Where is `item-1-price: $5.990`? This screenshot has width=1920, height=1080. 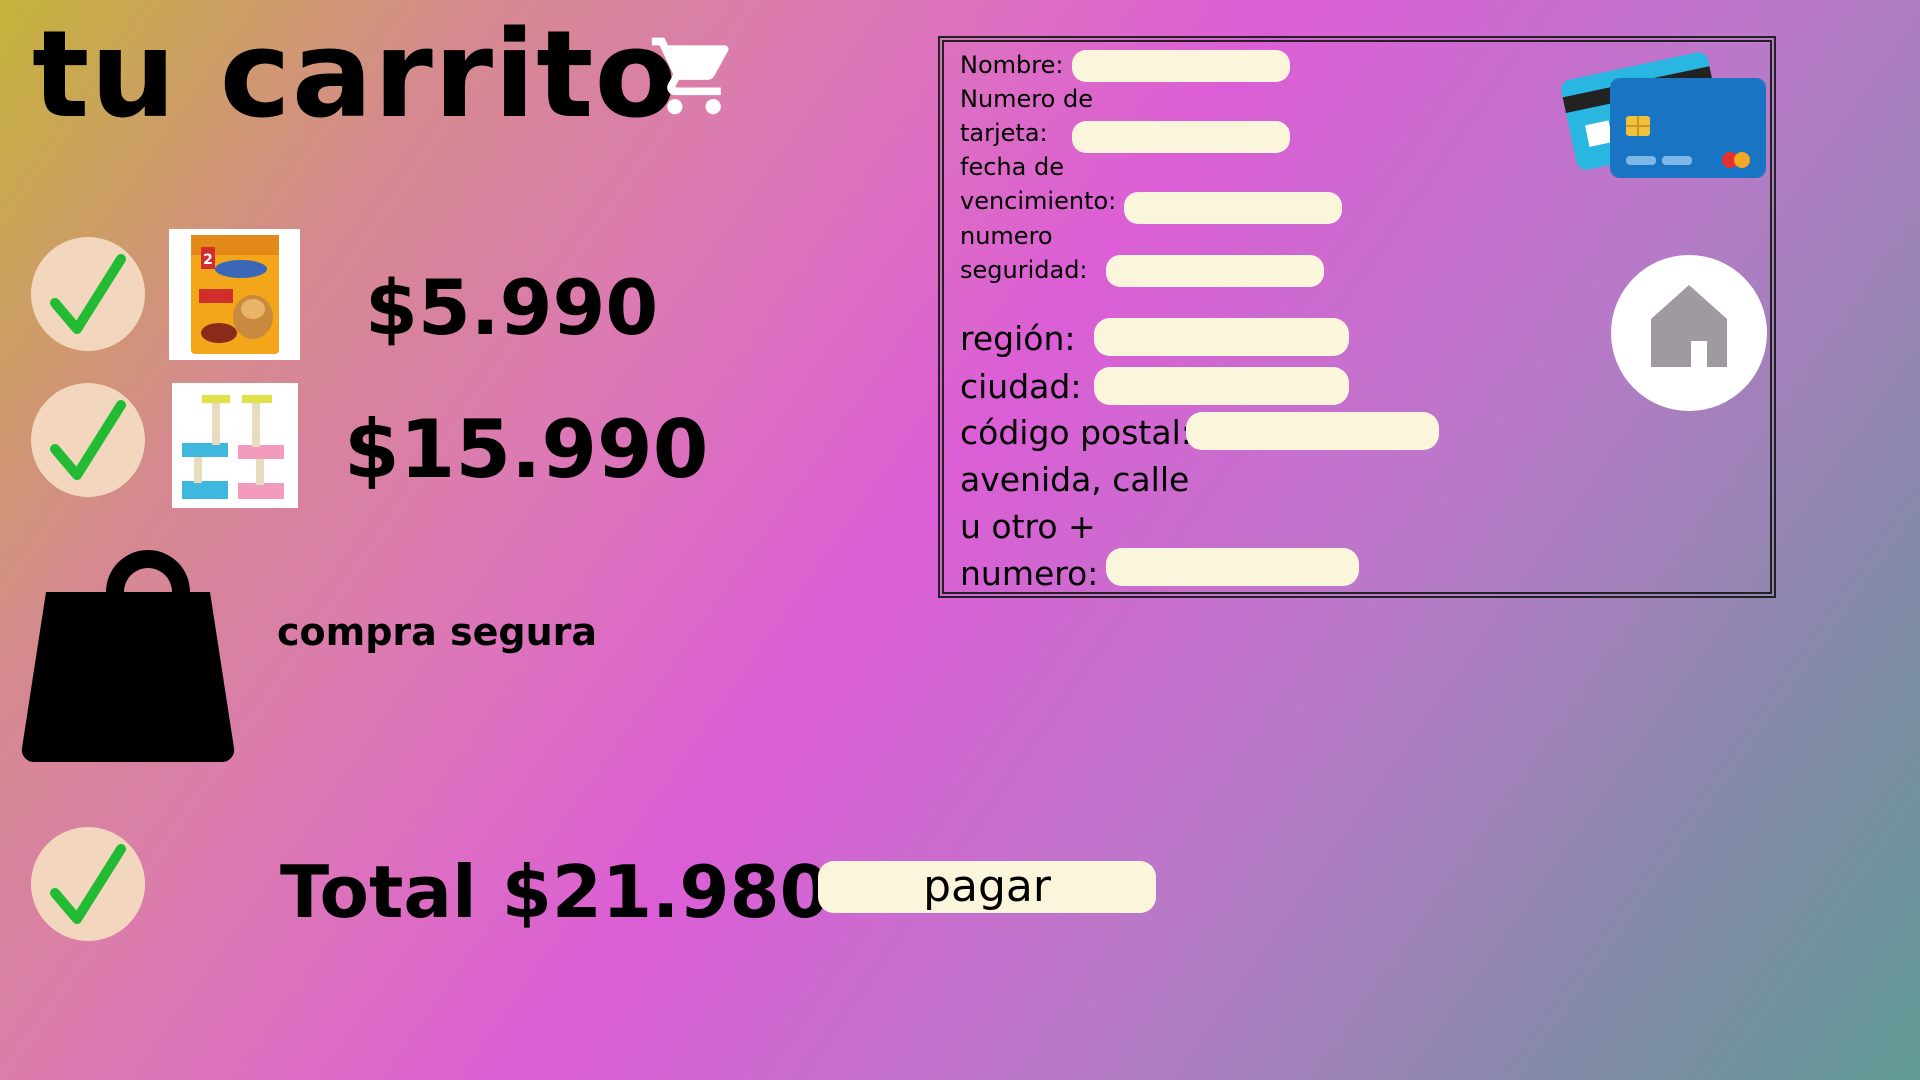
item-1-price: $5.990 is located at coordinates (512, 307).